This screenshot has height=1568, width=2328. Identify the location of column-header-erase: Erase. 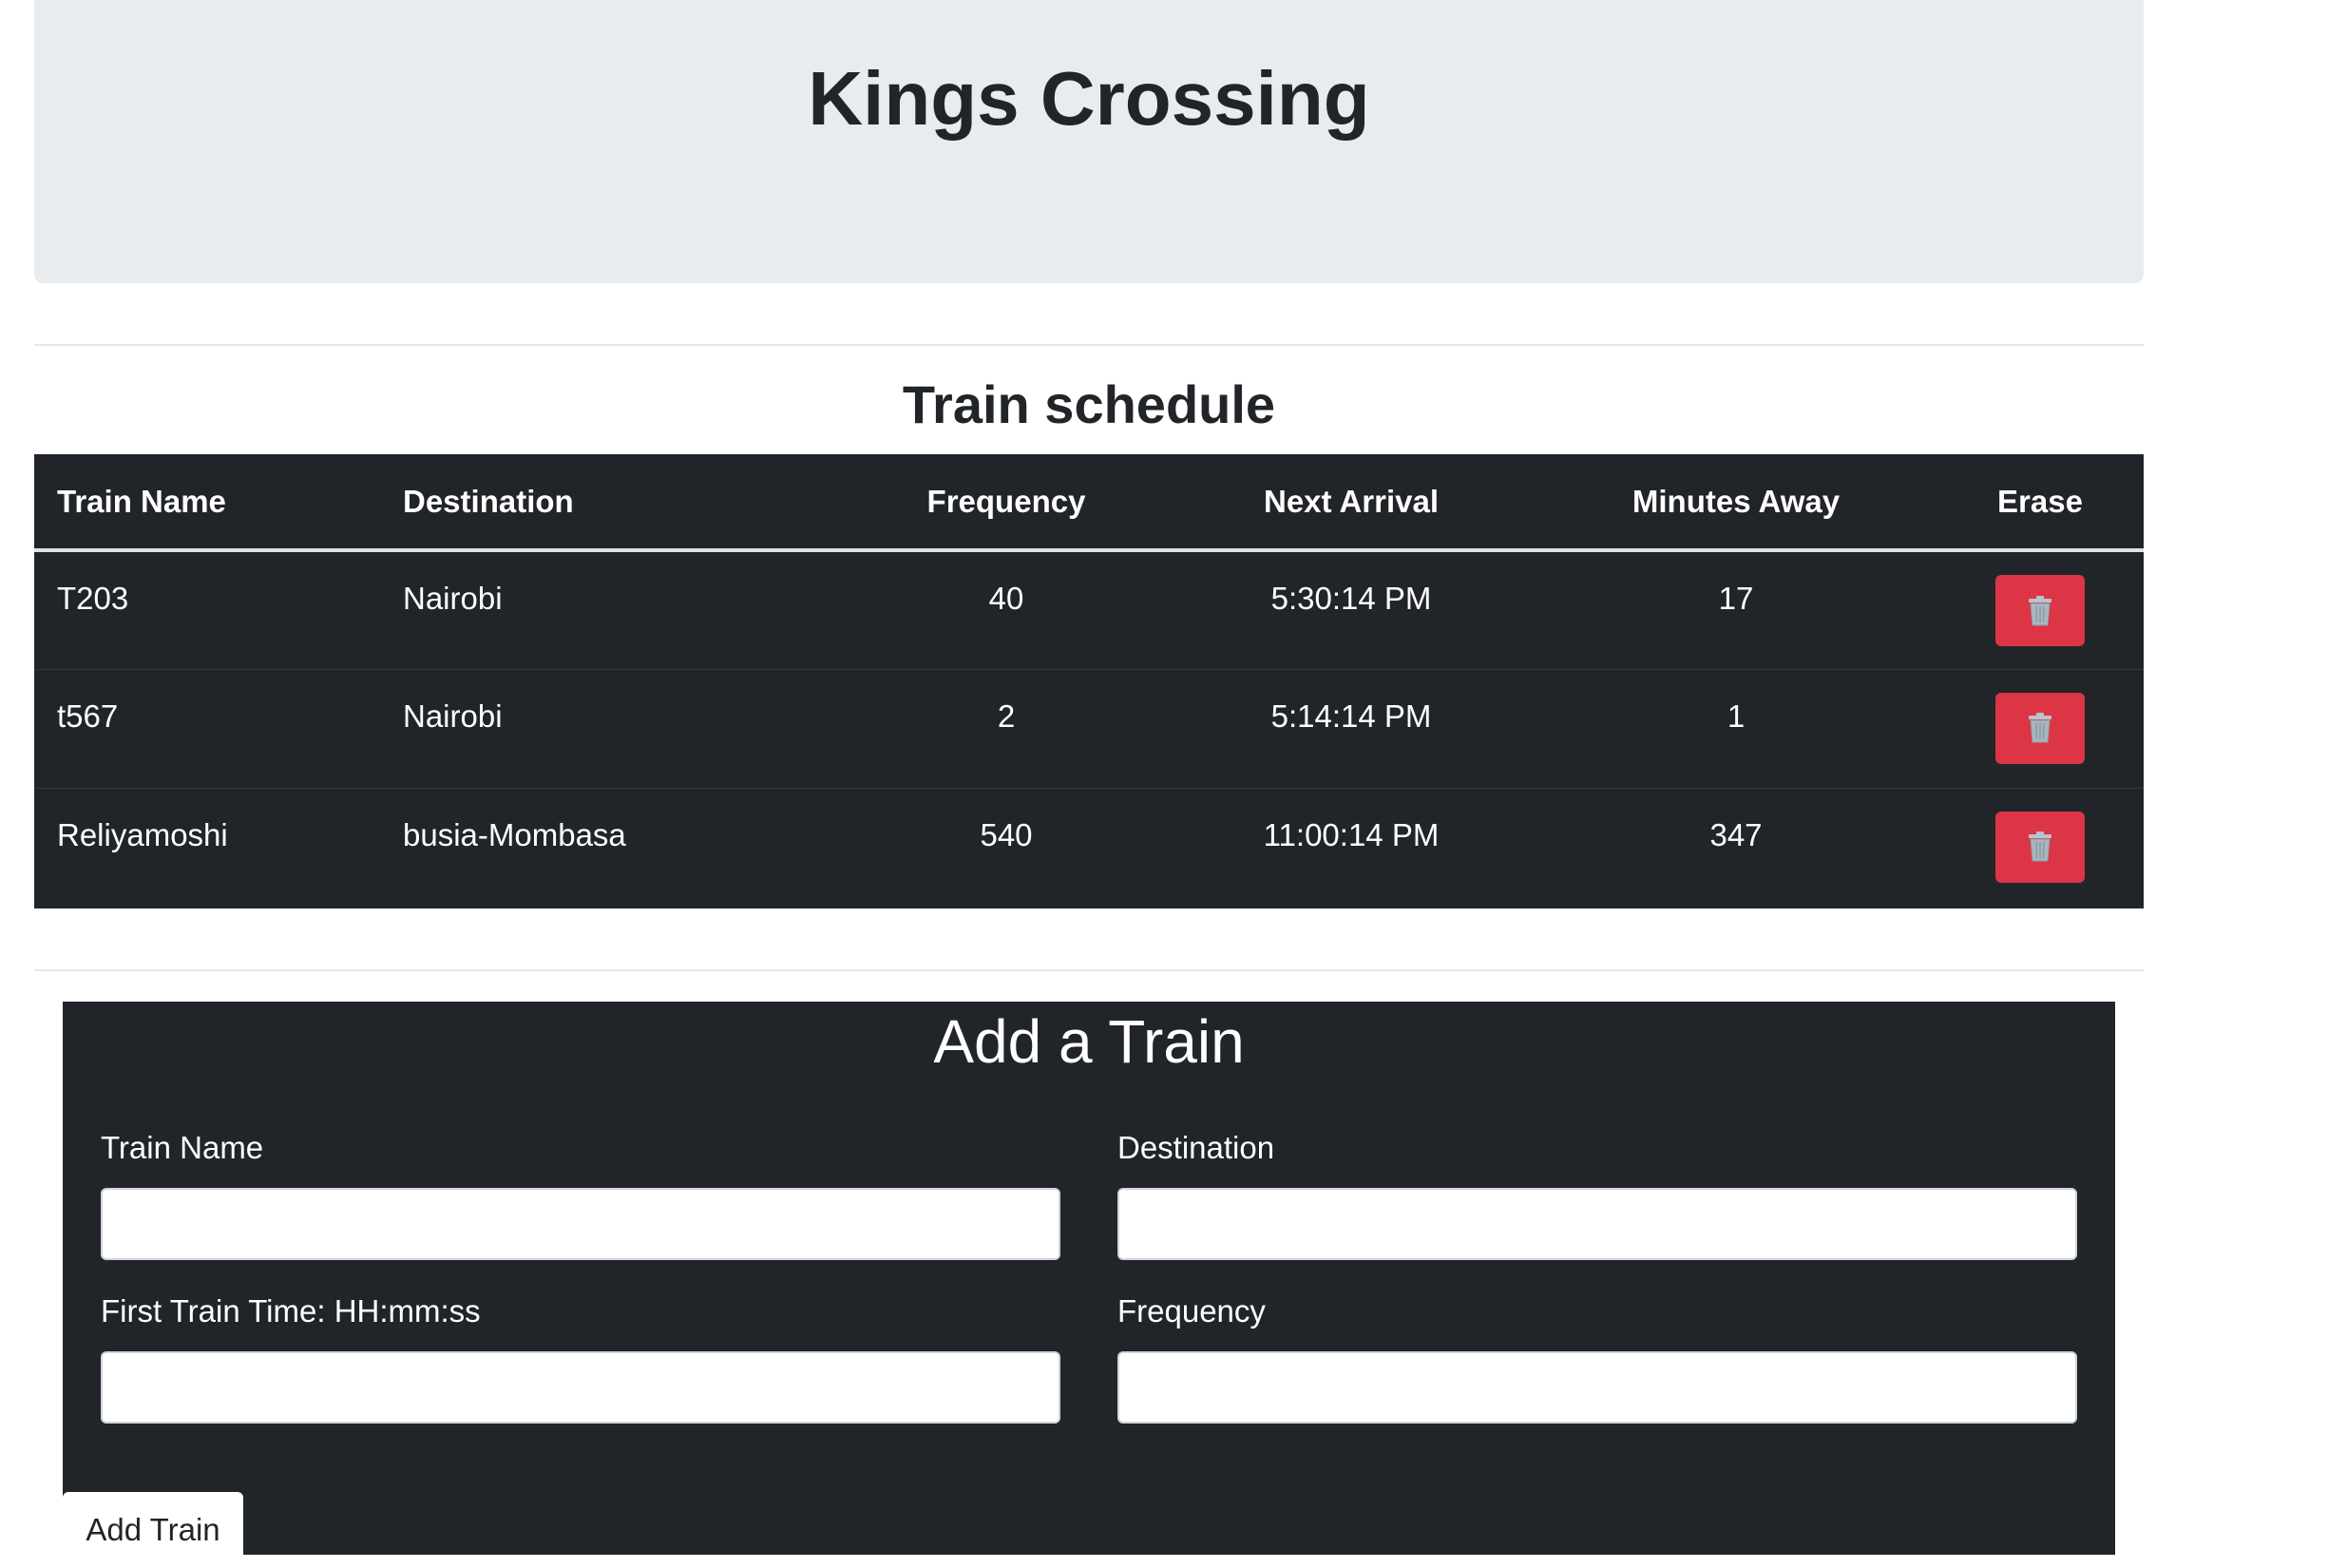
(2040, 503).